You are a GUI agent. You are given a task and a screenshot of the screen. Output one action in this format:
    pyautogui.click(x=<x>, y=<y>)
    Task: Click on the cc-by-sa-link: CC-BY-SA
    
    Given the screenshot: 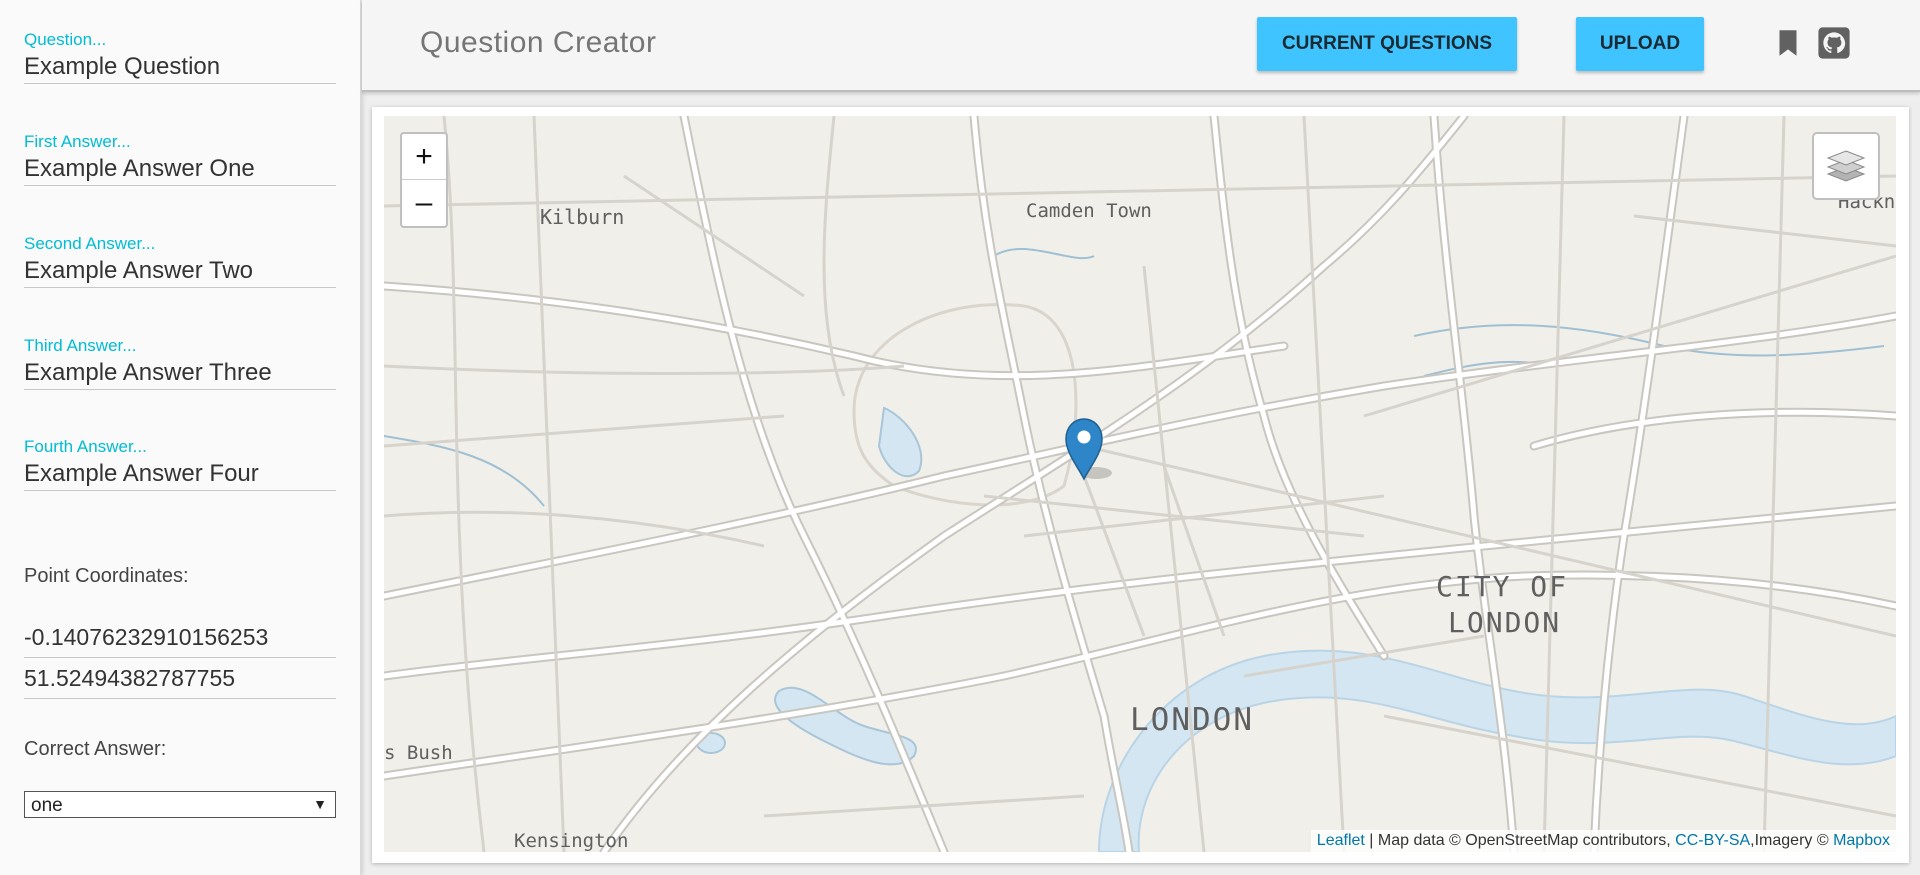 What is the action you would take?
    pyautogui.click(x=1712, y=840)
    